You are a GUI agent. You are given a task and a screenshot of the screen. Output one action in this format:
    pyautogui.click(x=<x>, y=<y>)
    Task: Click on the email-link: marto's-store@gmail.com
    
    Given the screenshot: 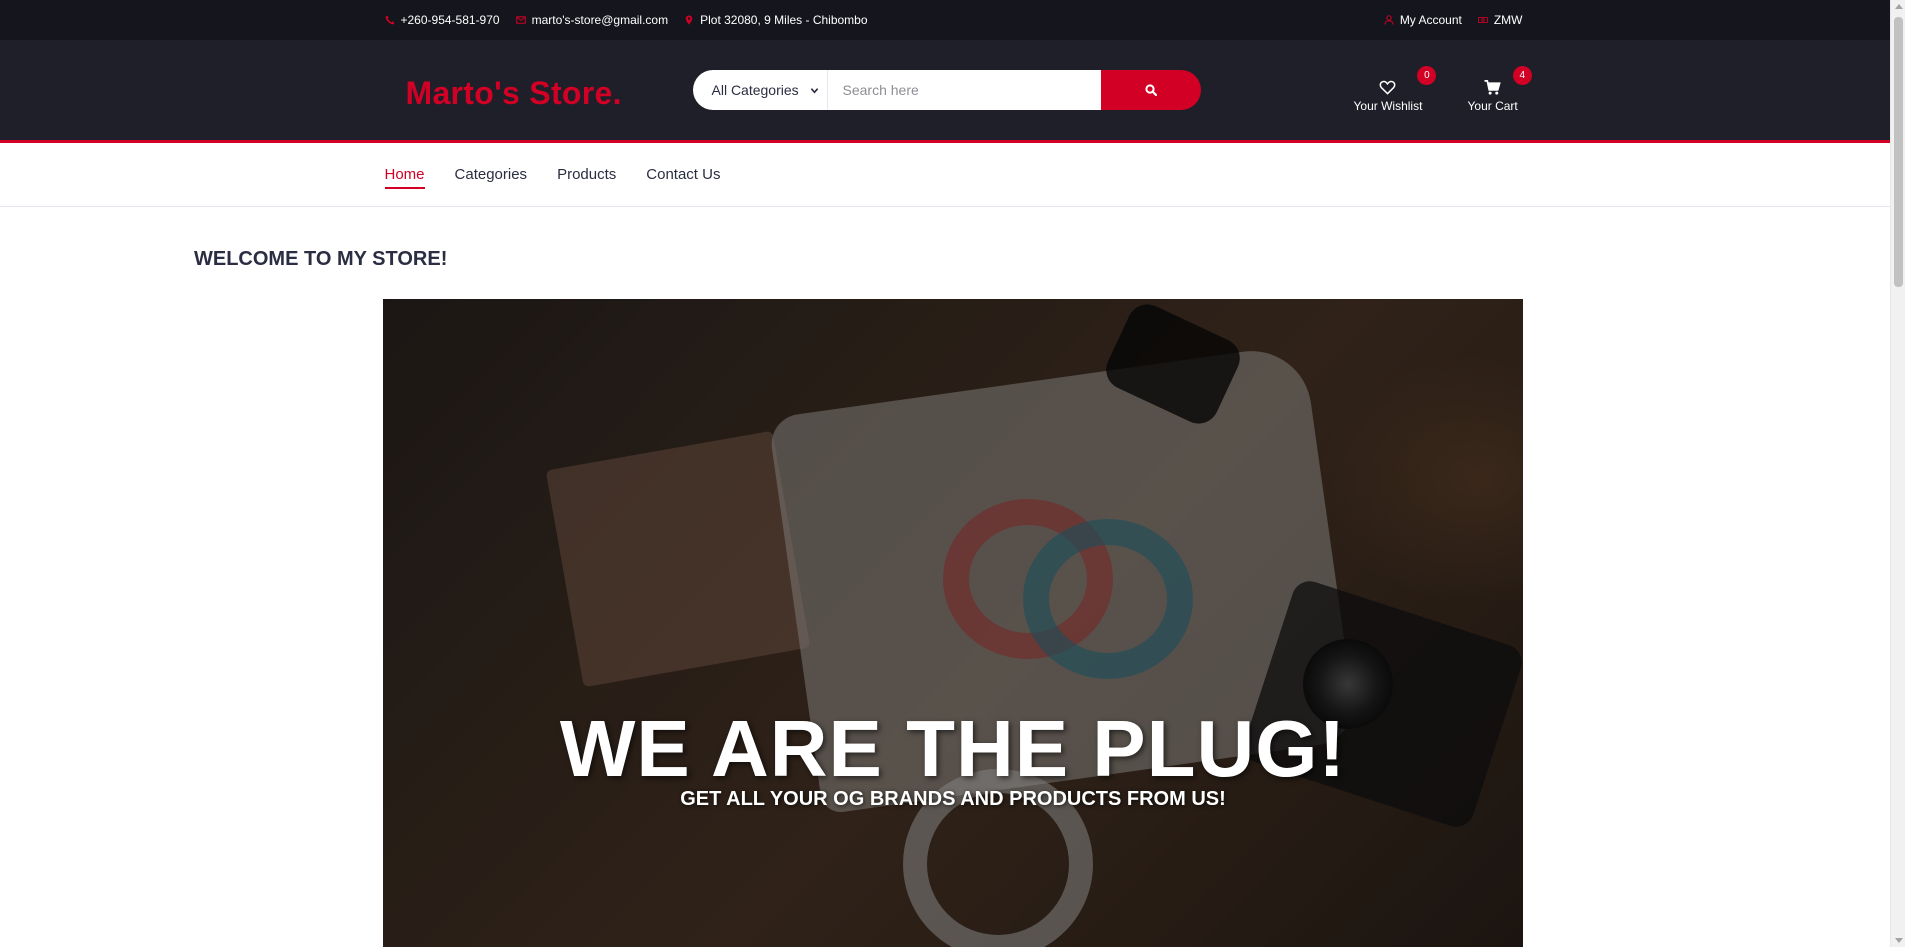 What is the action you would take?
    pyautogui.click(x=592, y=20)
    